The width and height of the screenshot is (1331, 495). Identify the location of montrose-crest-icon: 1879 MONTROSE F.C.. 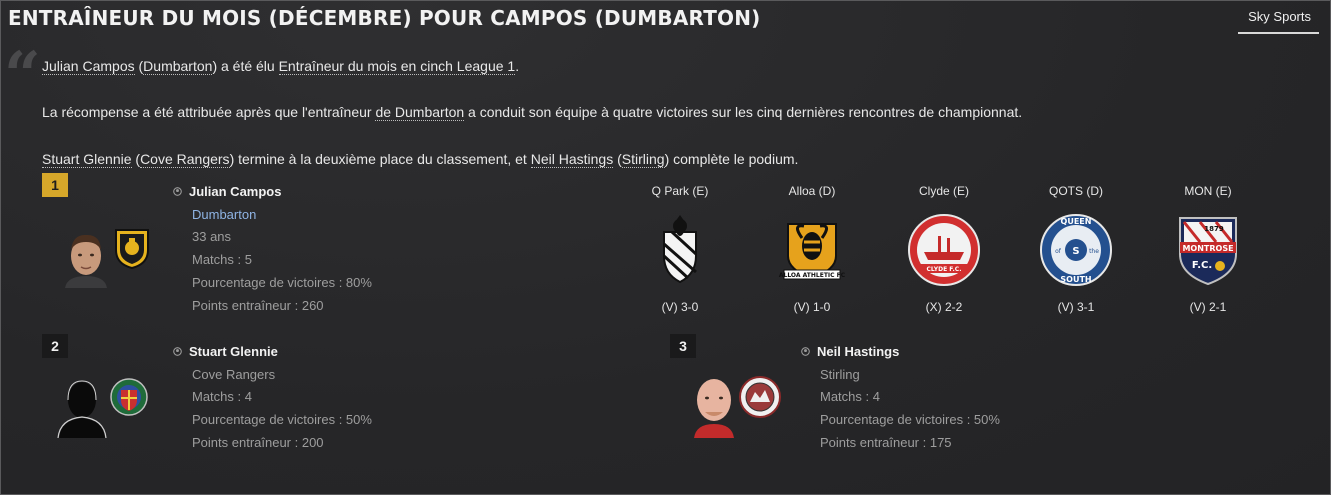
(1208, 251).